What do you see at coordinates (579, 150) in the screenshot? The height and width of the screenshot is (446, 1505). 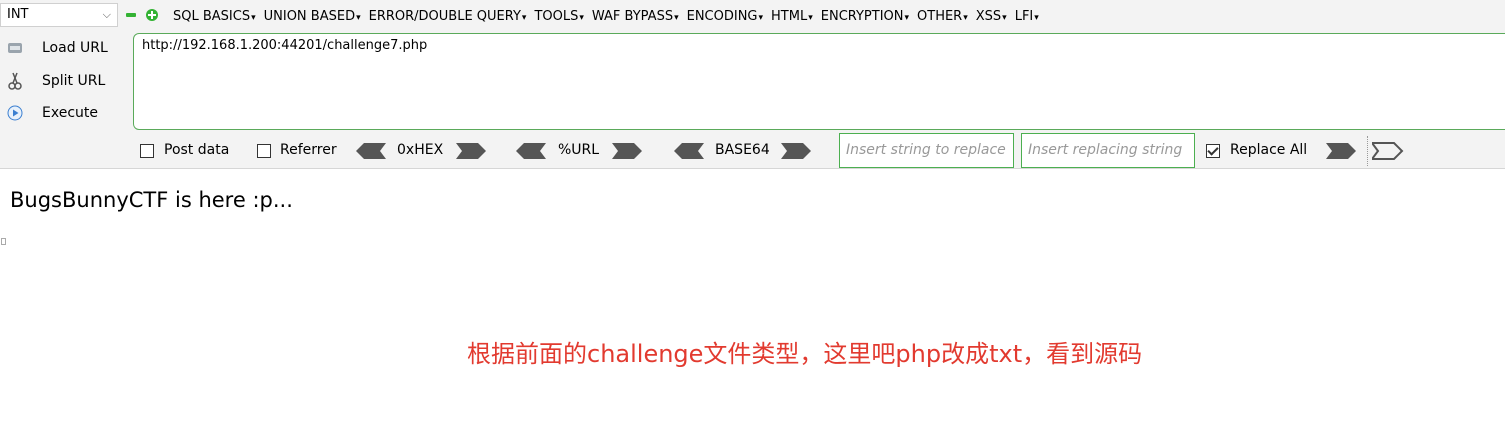 I see `url-encode-label: %URL` at bounding box center [579, 150].